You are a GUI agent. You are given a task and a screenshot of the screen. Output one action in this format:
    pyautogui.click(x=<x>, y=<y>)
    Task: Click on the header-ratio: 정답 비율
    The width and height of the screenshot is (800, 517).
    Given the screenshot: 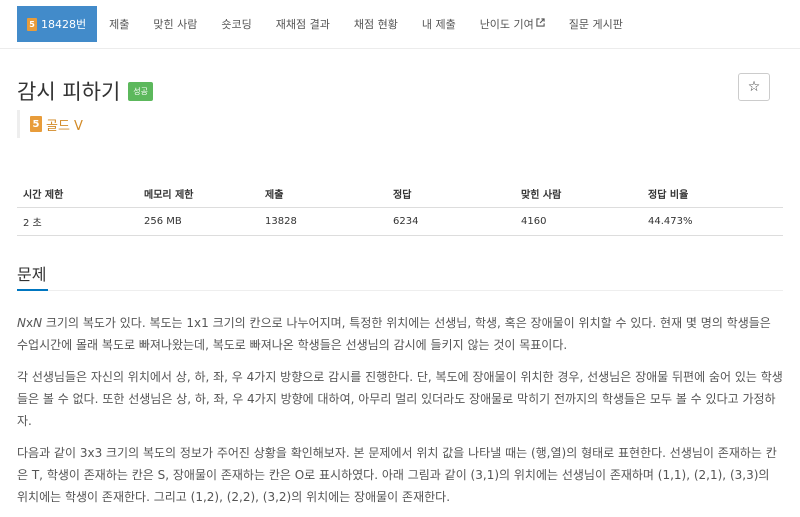 What is the action you would take?
    pyautogui.click(x=712, y=194)
    